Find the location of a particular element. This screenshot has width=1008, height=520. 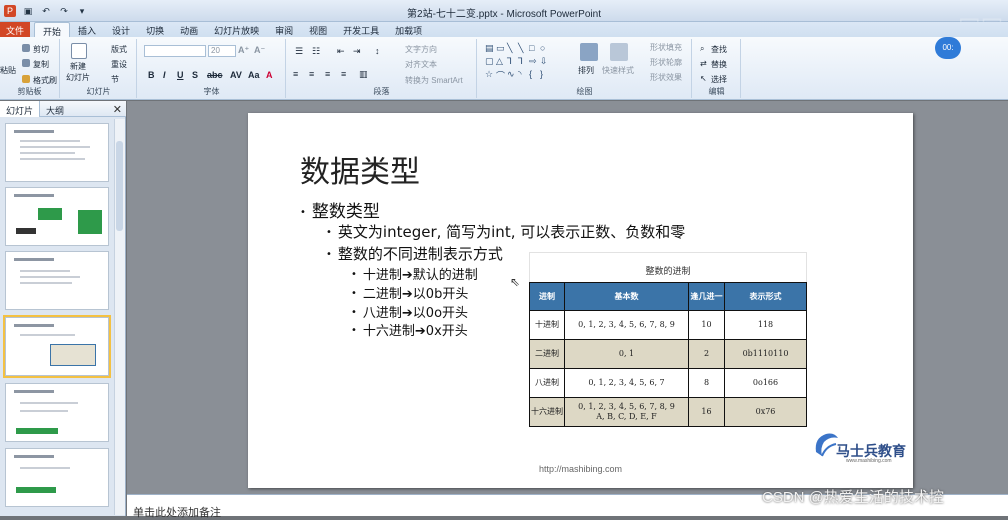

change-case-icon: Aa is located at coordinates (254, 75).